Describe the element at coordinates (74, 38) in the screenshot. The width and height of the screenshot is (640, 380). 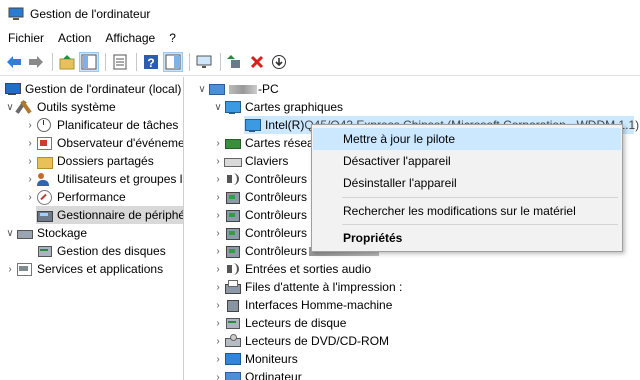
I see `menu-action: Action` at that location.